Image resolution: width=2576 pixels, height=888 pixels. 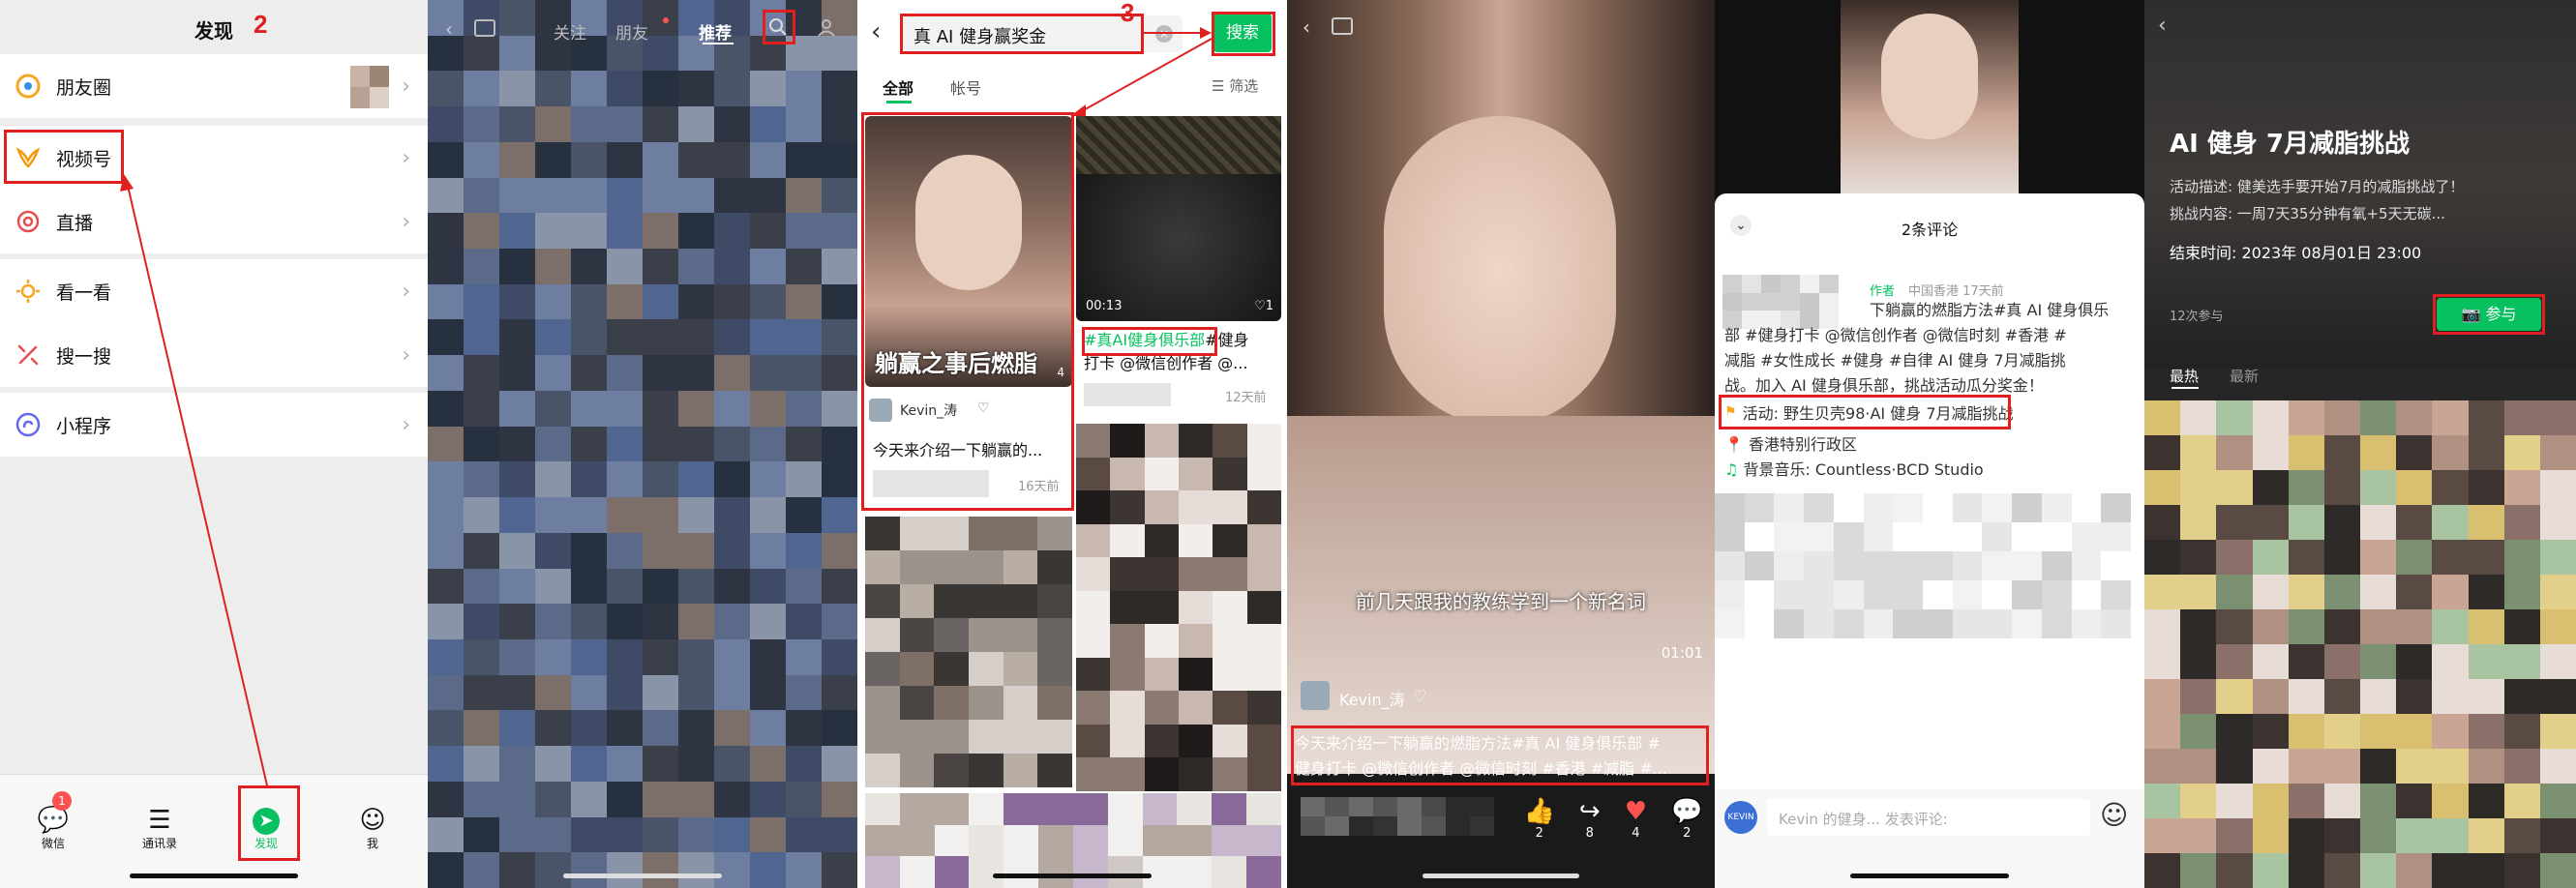 What do you see at coordinates (1730, 412) in the screenshot?
I see `flag-icon: ⚑` at bounding box center [1730, 412].